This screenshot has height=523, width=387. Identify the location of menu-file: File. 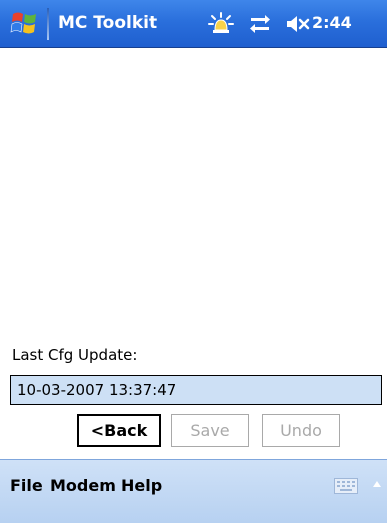
(26, 486).